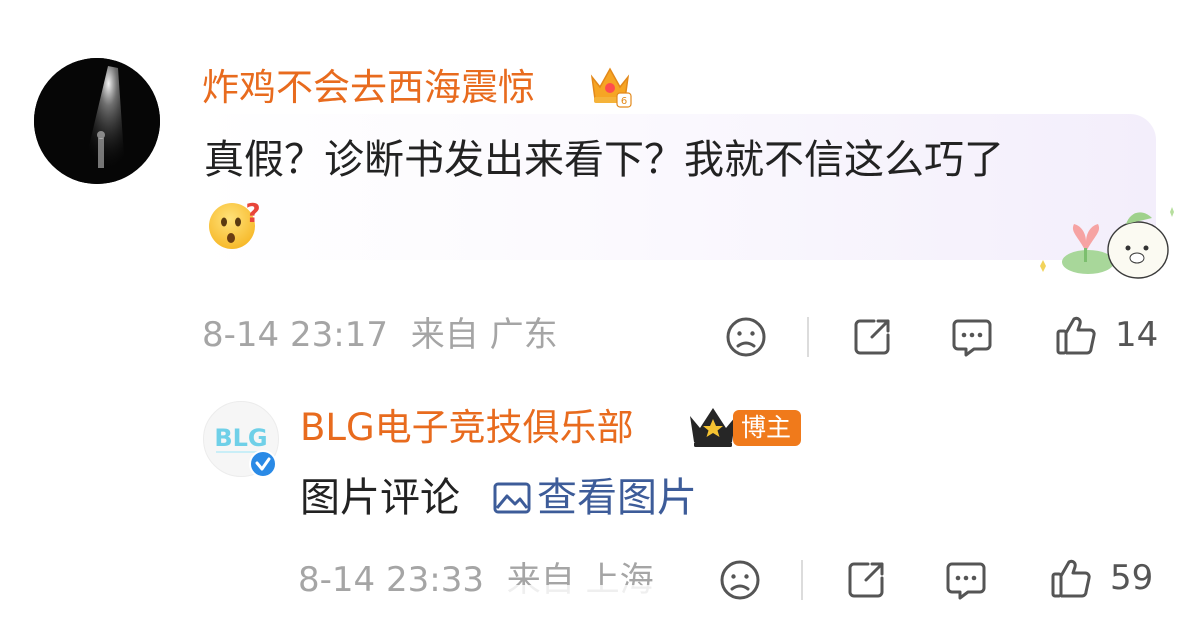  I want to click on avatar, so click(97, 121).